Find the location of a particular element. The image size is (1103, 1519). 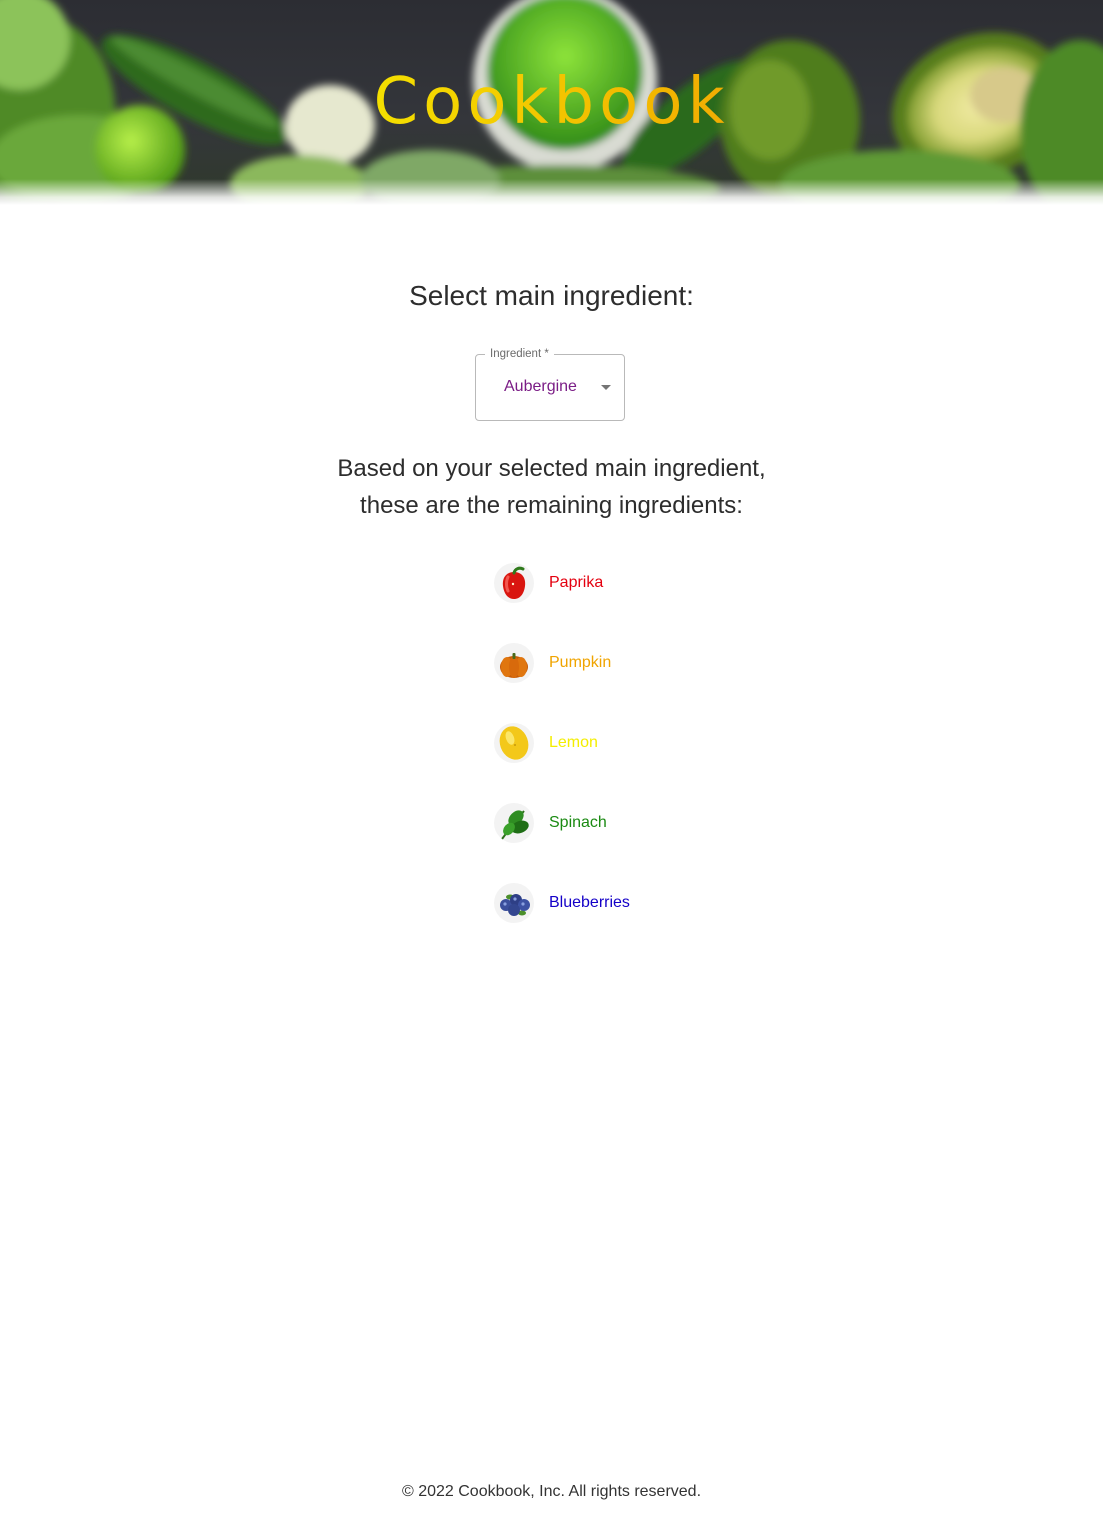

results-heading-line2: these are the remaining ingredients: is located at coordinates (551, 505).